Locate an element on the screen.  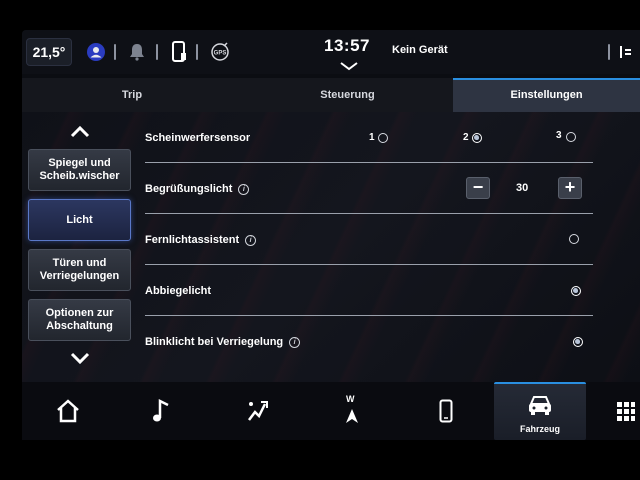
sidebar-item-label: Scheib.wischer is located at coordinates (79, 176).